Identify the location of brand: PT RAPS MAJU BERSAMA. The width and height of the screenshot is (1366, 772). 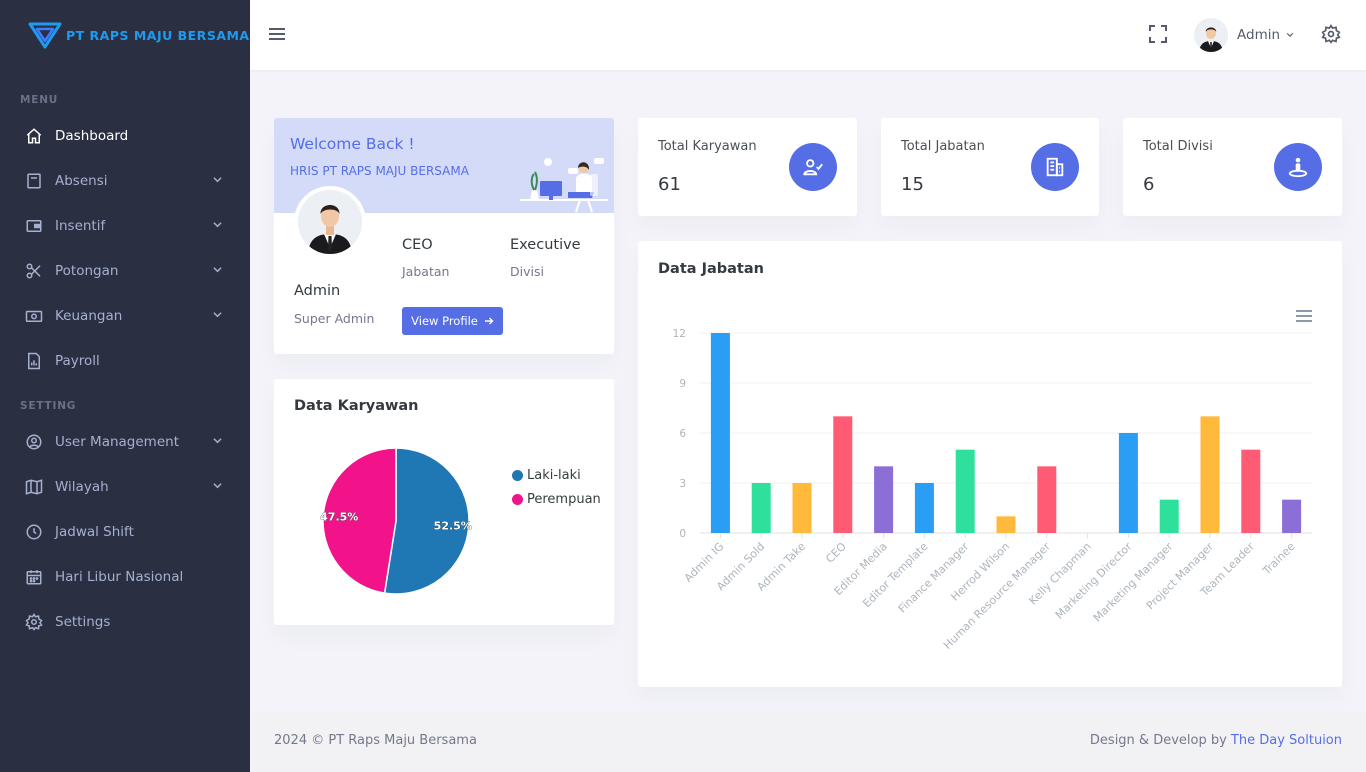
(125, 35).